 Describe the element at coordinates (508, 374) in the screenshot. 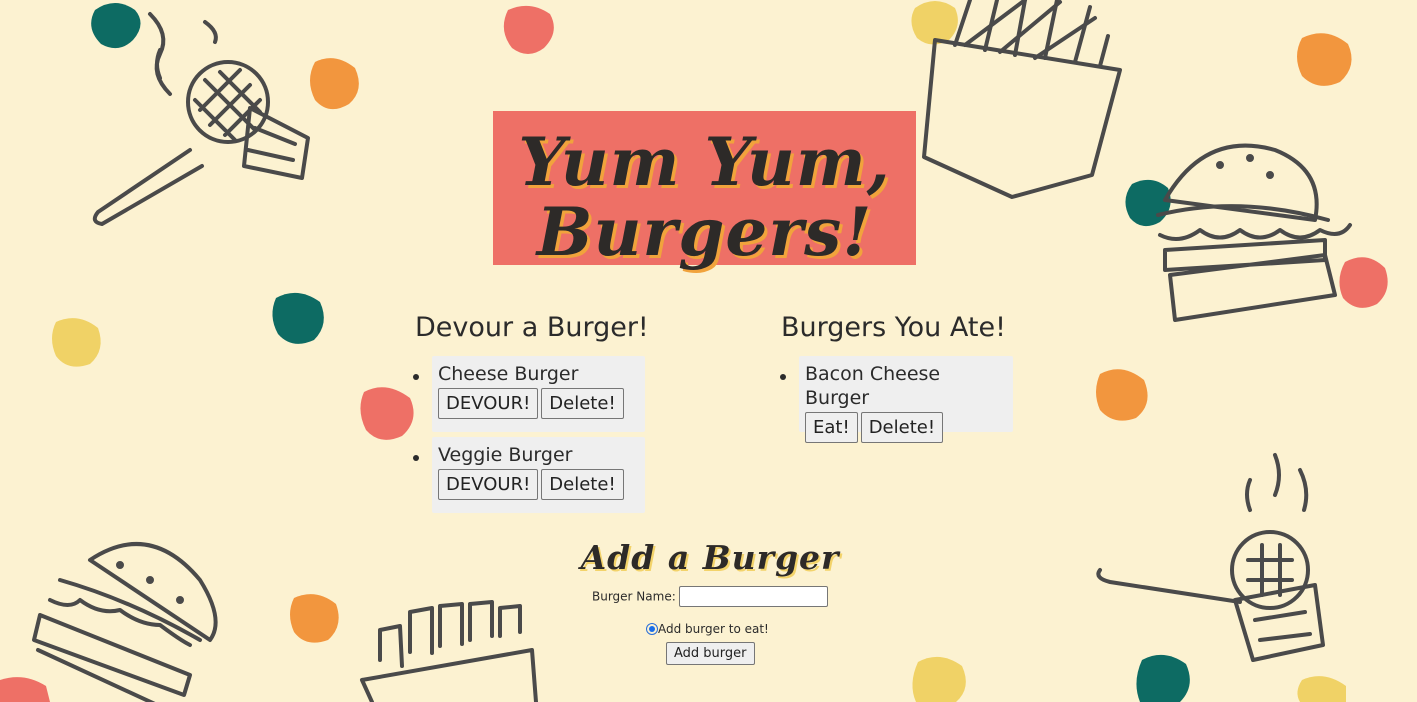

I see `burger-name: Cheese Burger` at that location.